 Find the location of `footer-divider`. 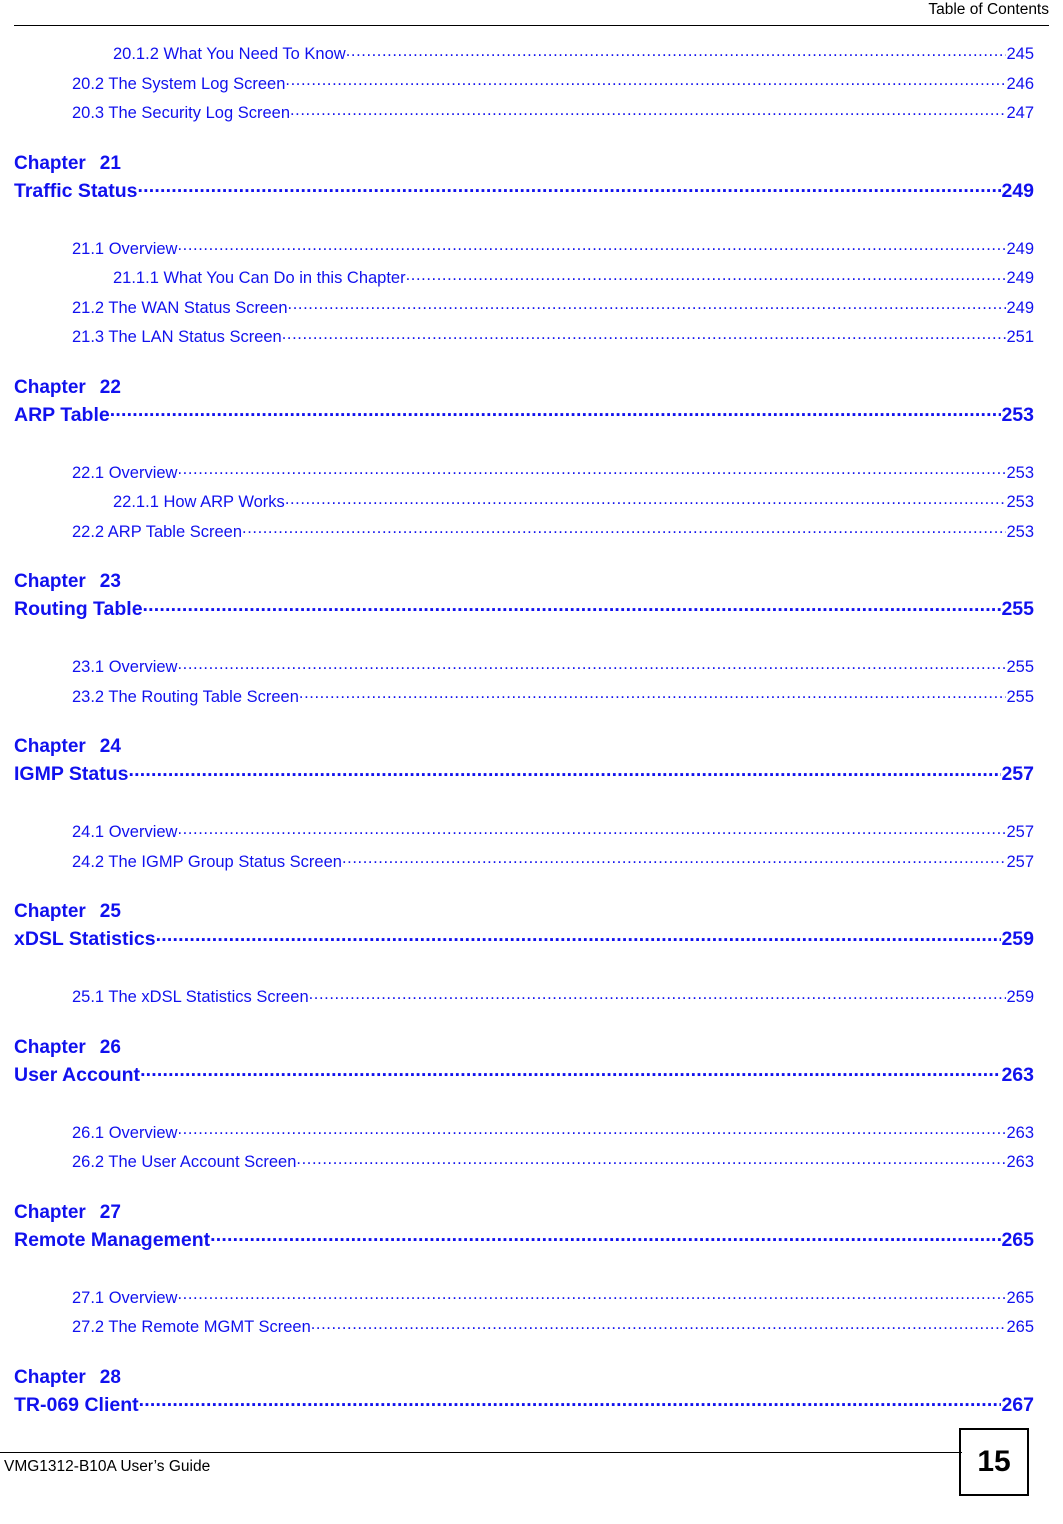

footer-divider is located at coordinates (481, 1452).